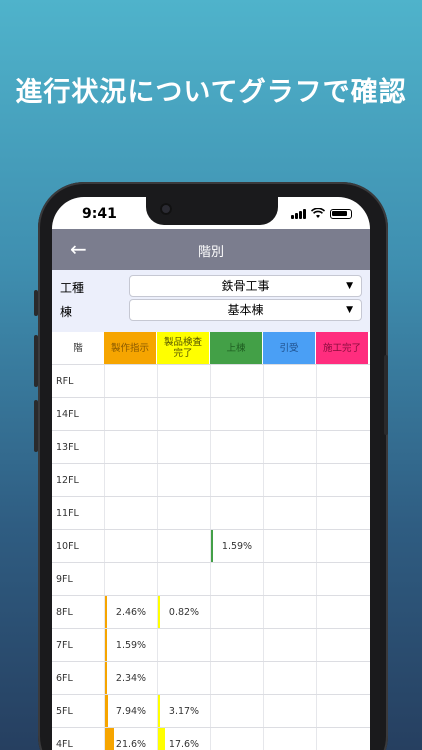  I want to click on progress-cell: 17.6%, so click(183, 739).